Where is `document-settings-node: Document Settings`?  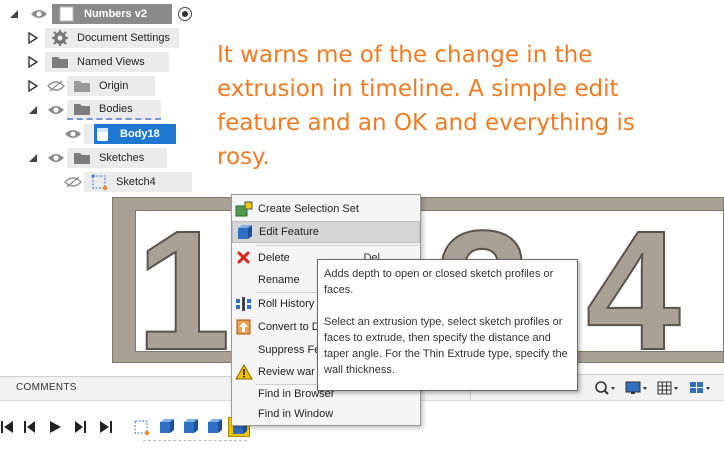 document-settings-node: Document Settings is located at coordinates (112, 38).